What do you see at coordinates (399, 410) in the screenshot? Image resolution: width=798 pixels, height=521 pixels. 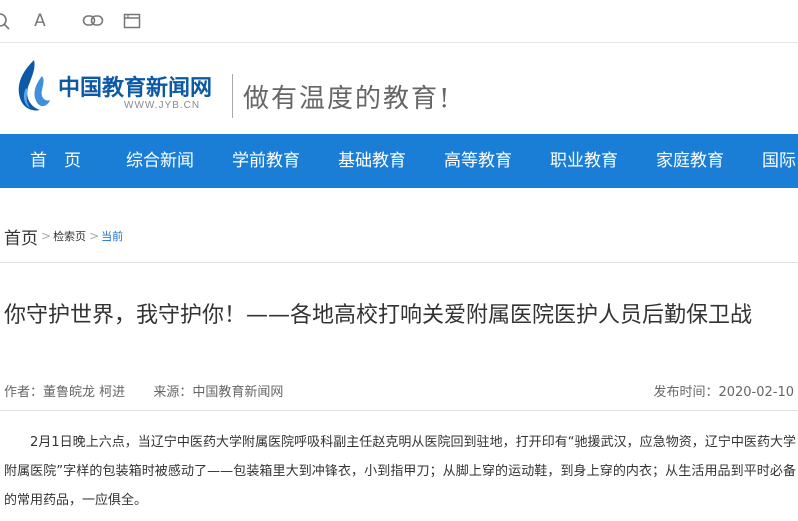 I see `meta-divider` at bounding box center [399, 410].